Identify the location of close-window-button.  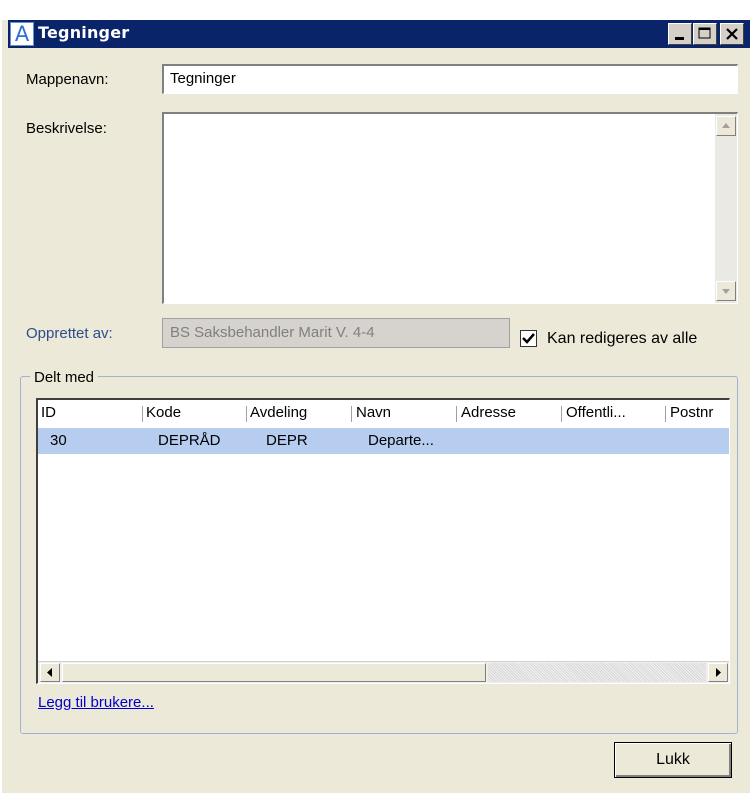
(732, 34).